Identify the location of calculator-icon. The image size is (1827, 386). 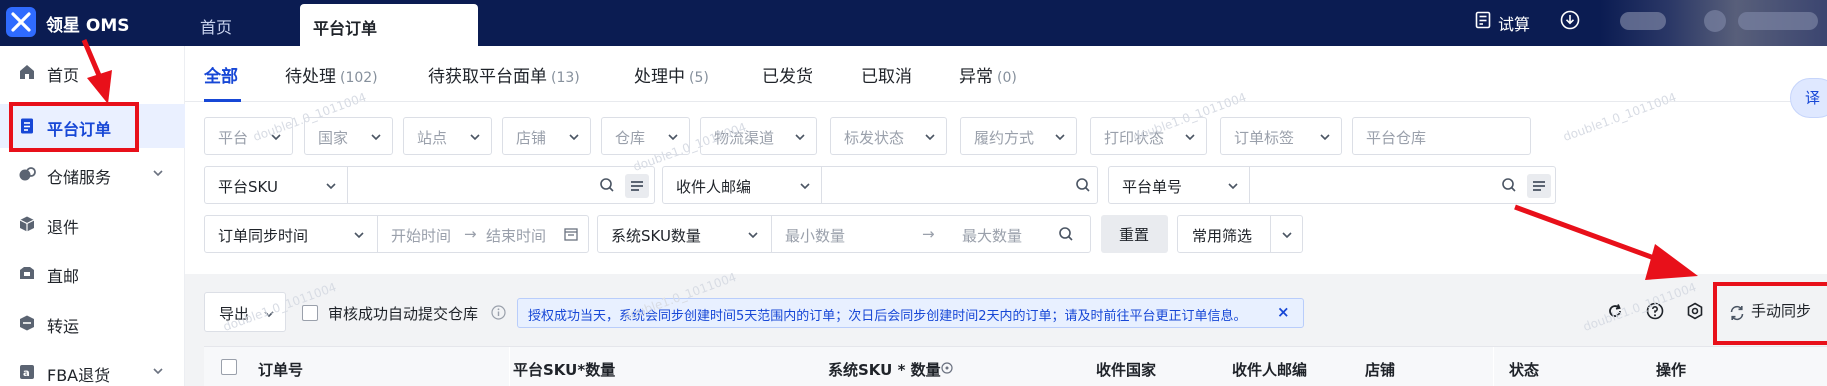
(1483, 20).